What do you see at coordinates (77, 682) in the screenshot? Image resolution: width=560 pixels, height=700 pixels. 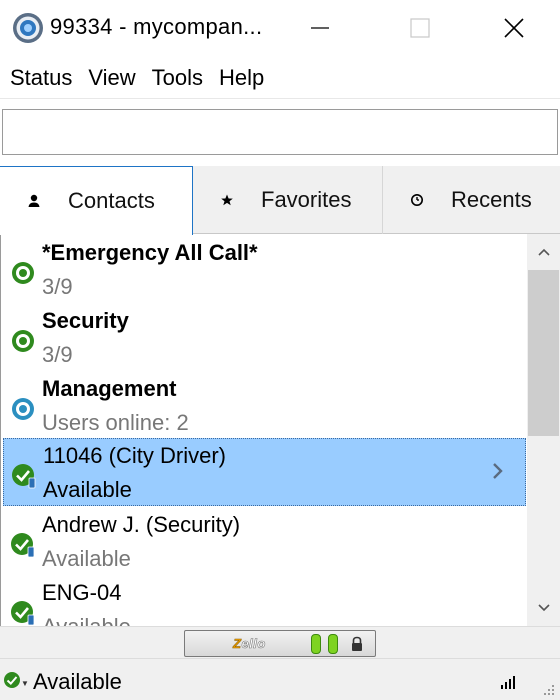 I see `status-label: Available` at bounding box center [77, 682].